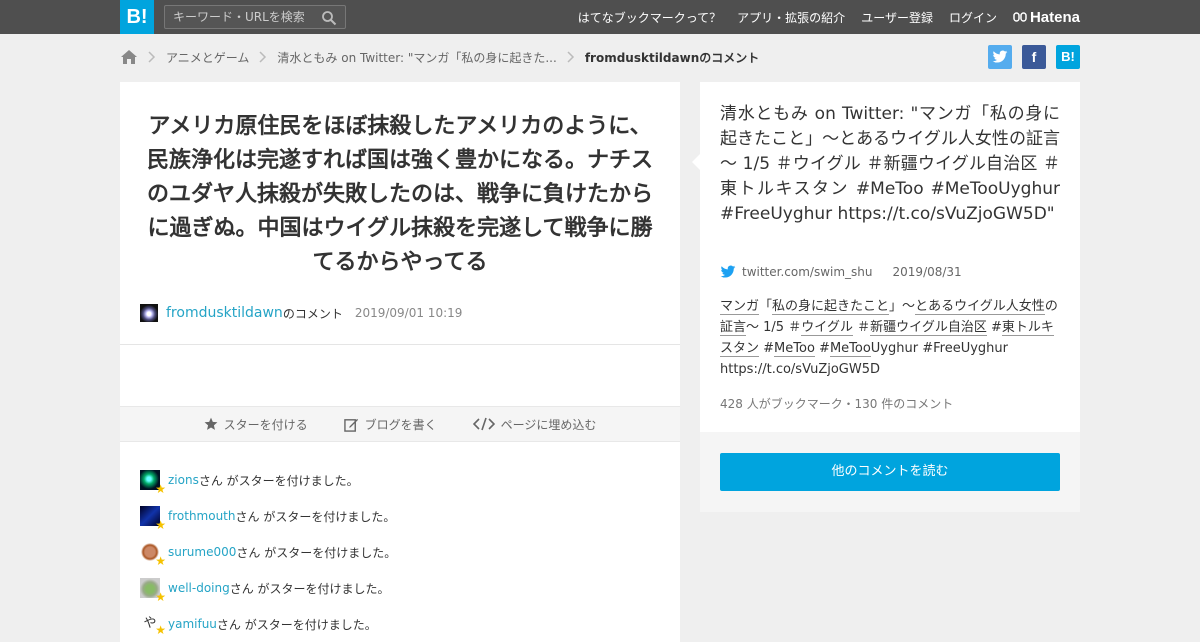  I want to click on home-icon, so click(129, 57).